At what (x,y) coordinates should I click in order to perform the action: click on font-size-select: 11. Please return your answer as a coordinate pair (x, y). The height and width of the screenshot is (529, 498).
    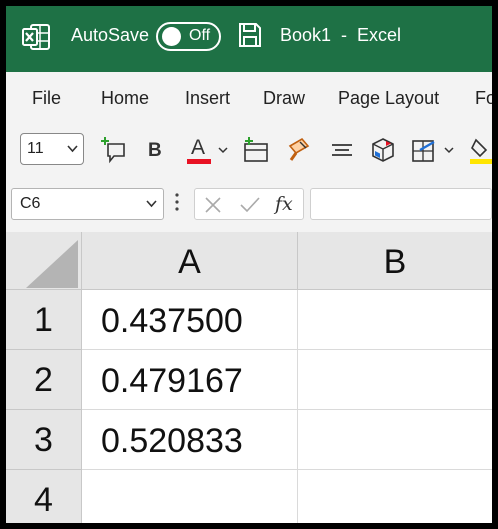
    Looking at the image, I should click on (52, 149).